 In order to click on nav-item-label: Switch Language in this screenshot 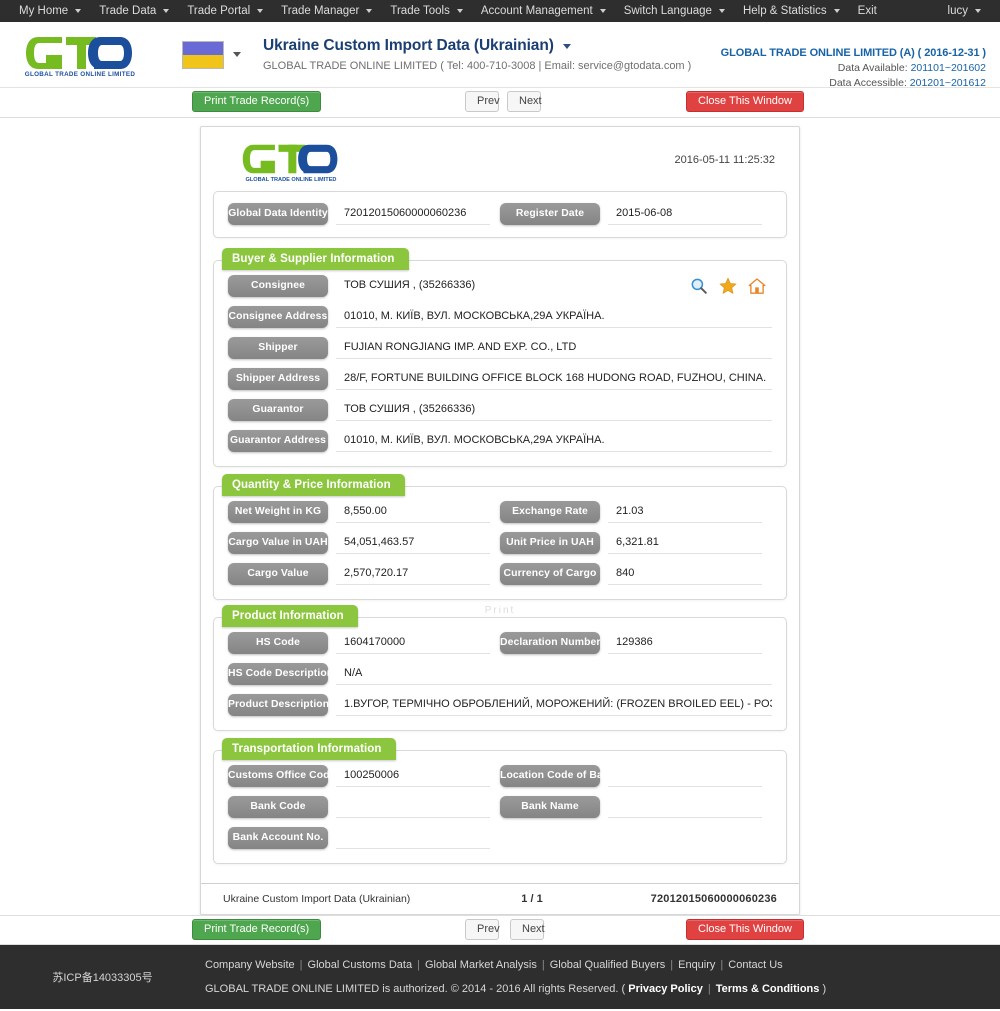, I will do `click(667, 11)`.